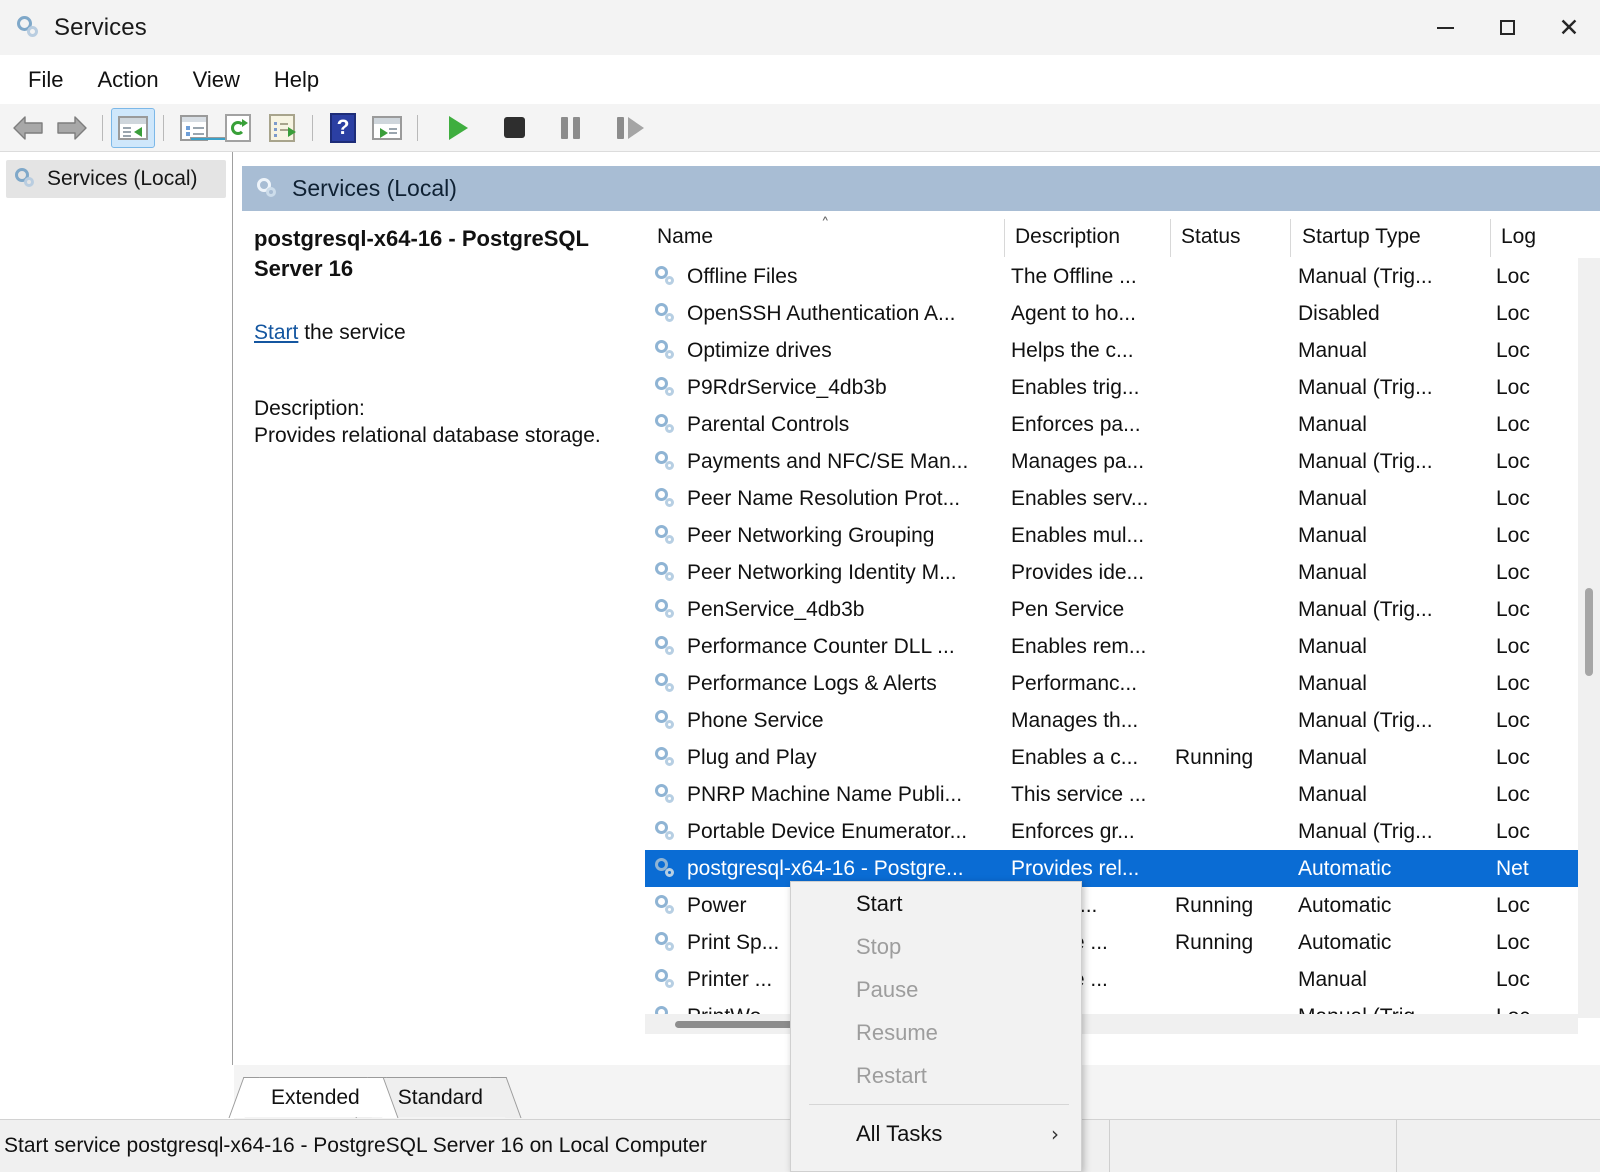 The image size is (1600, 1172). I want to click on column-header-startup-type: Startup Type, so click(1361, 234).